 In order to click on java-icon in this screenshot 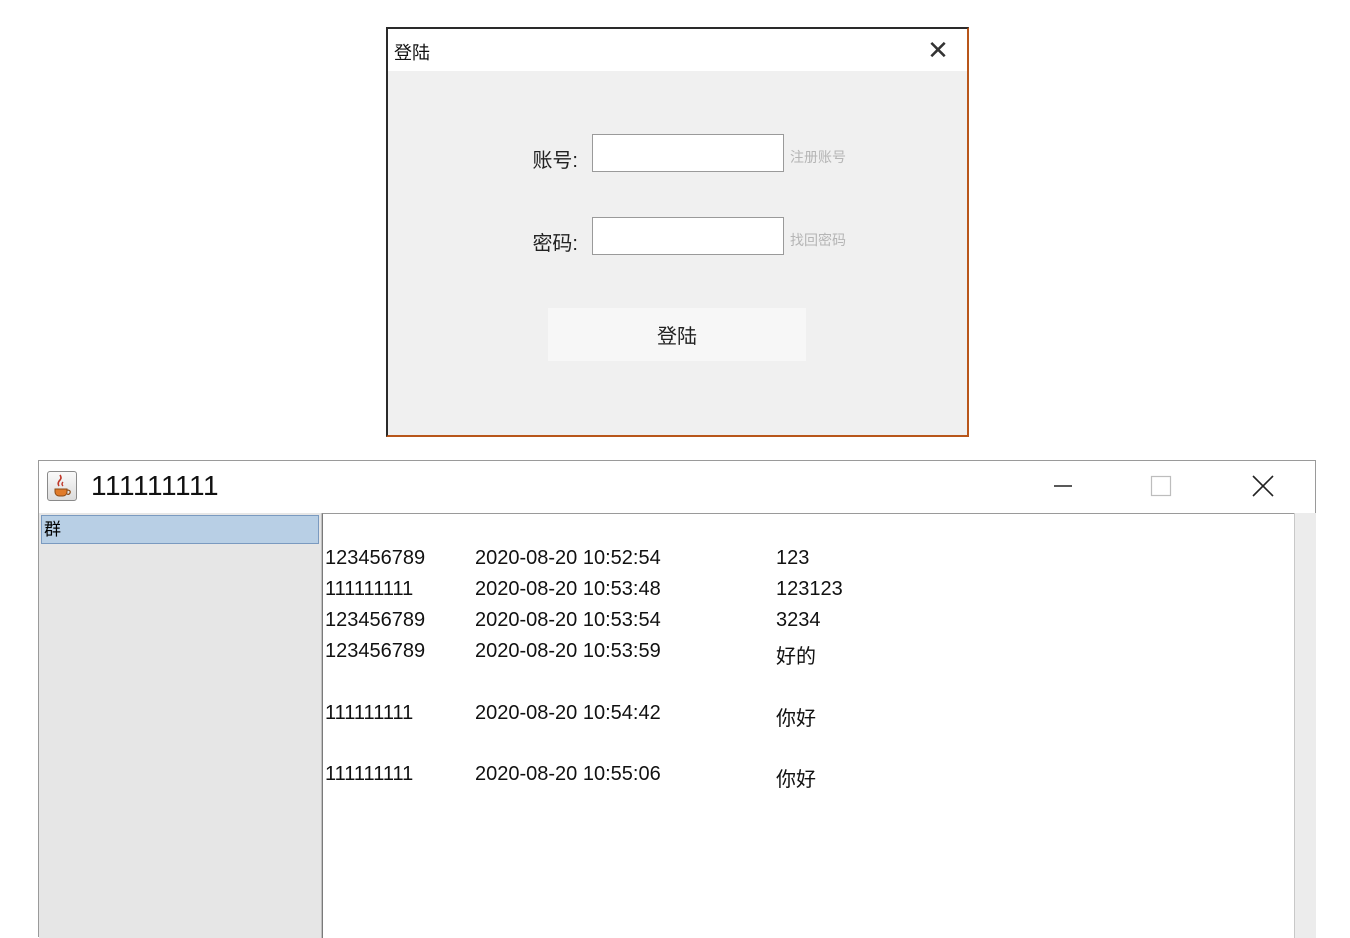, I will do `click(62, 486)`.